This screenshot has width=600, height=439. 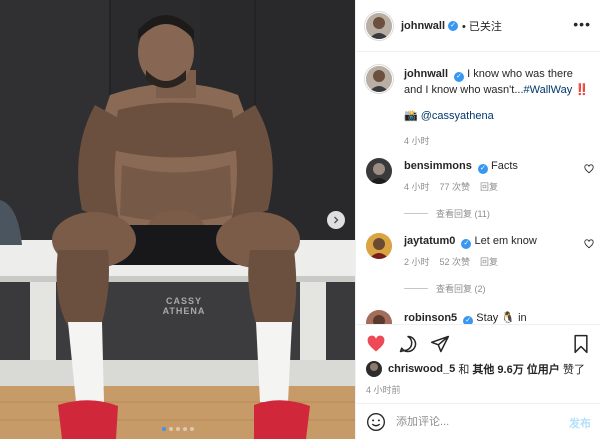 I want to click on watermark-line-1: CASSY, so click(x=183, y=301).